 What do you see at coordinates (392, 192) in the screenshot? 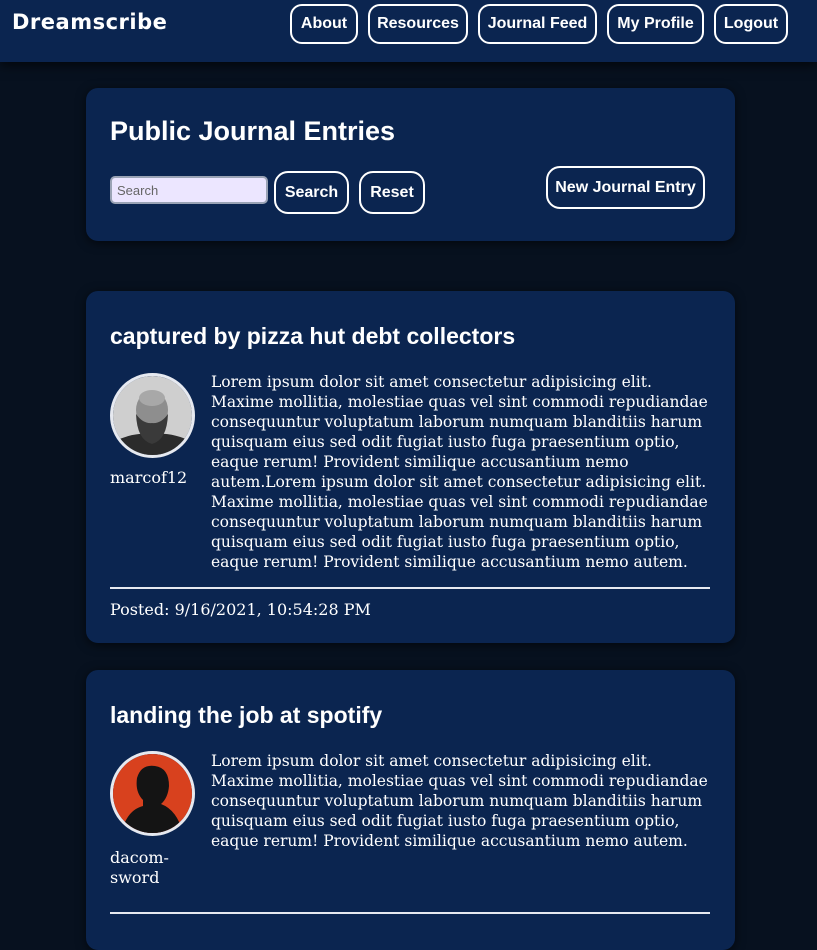
I see `reset-button: Reset` at bounding box center [392, 192].